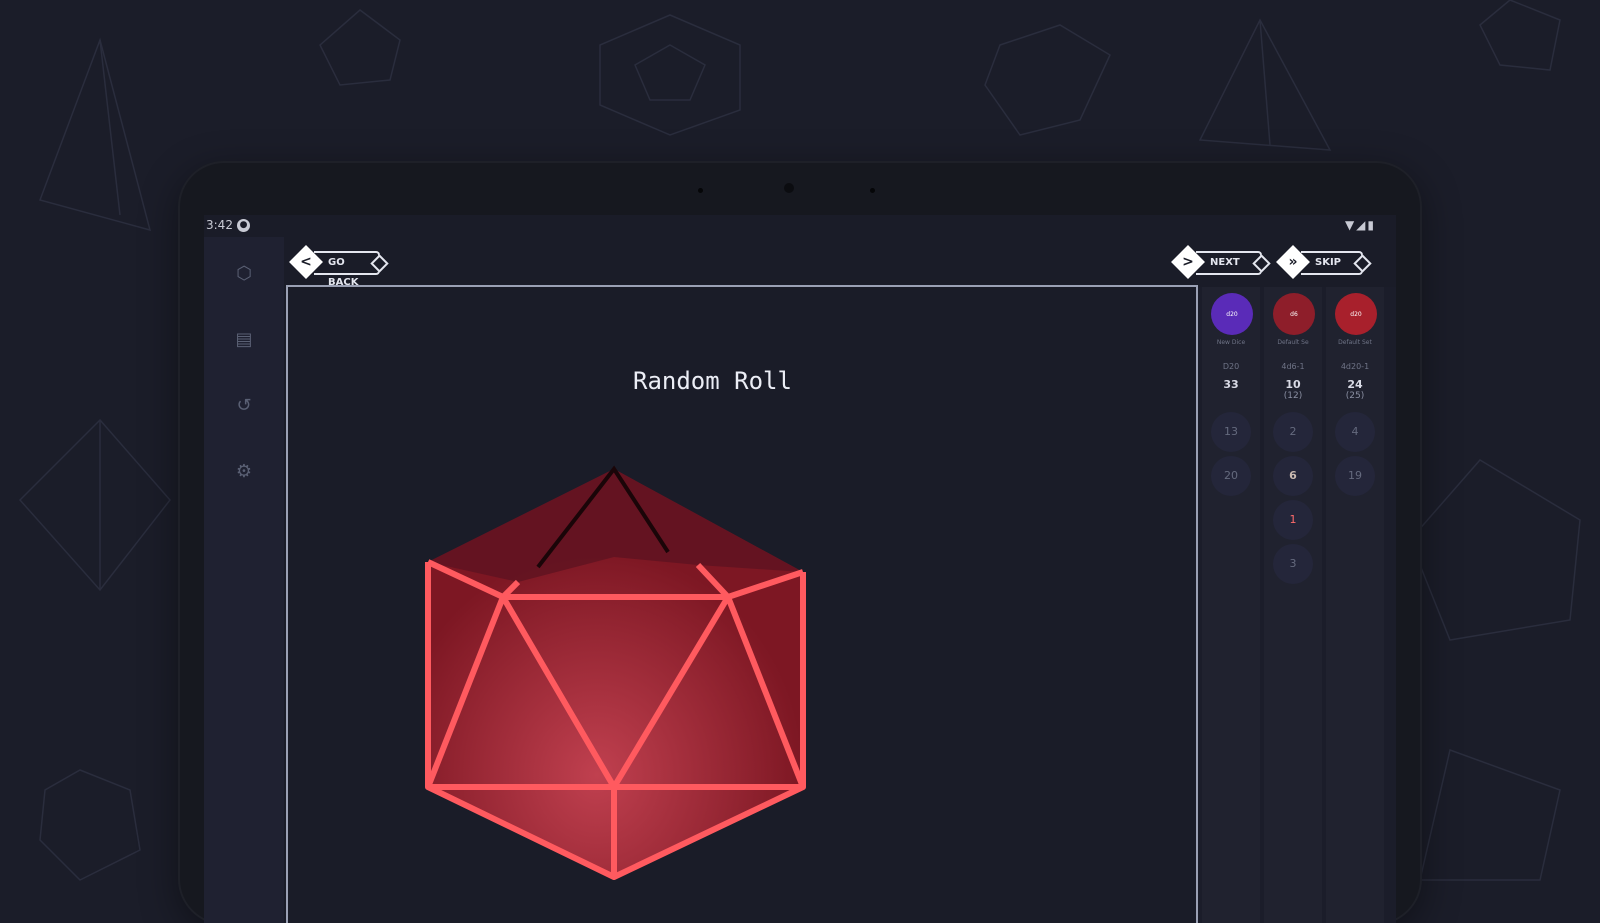  What do you see at coordinates (1293, 396) in the screenshot?
I see `roll-subtotal: (12)` at bounding box center [1293, 396].